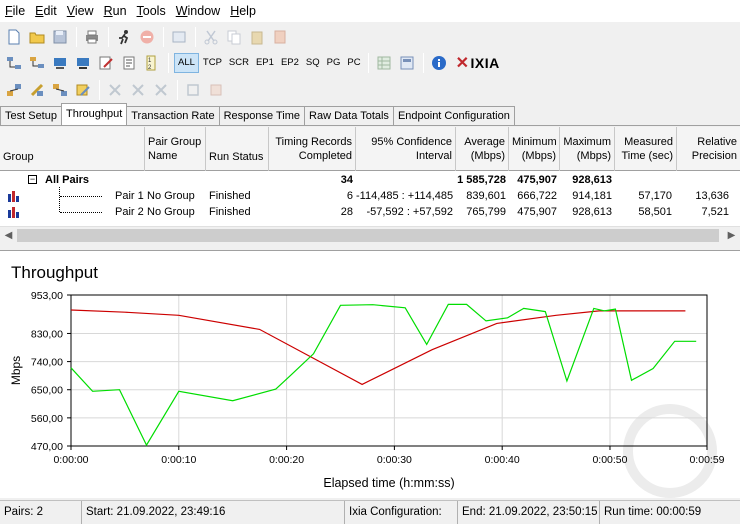  I want to click on delete-button, so click(280, 37).